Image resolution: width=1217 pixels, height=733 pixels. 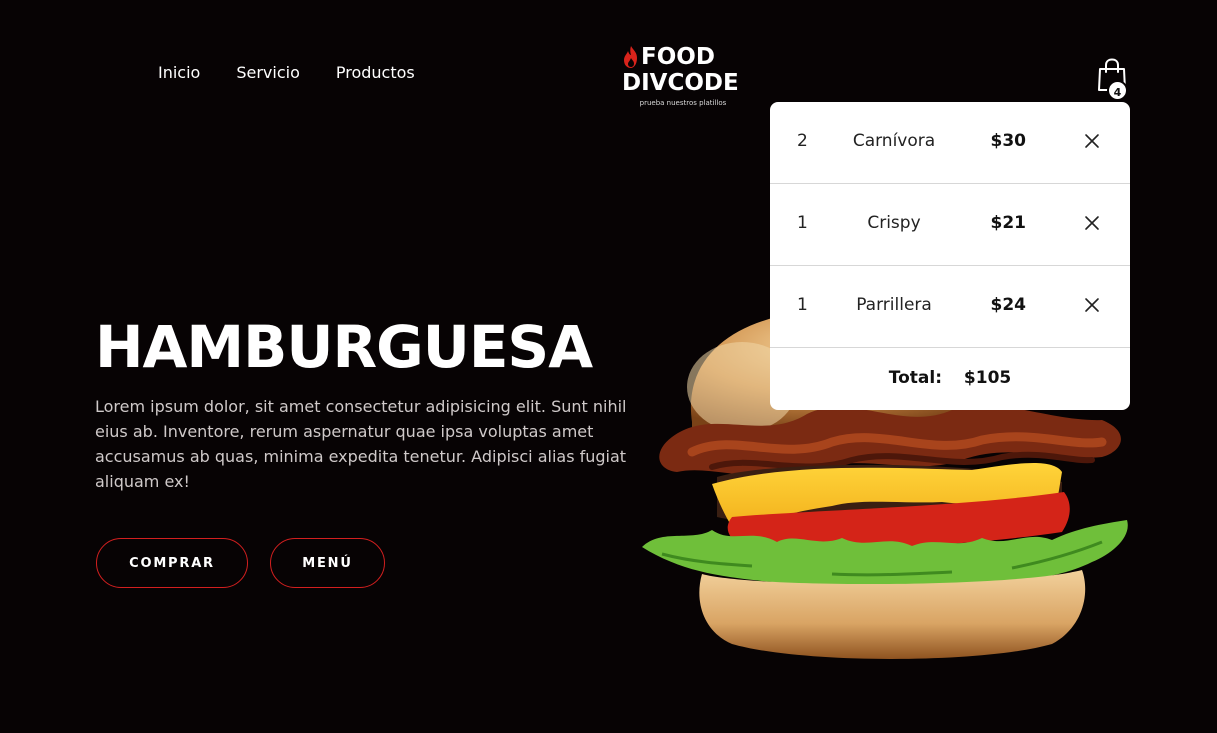 I want to click on nav-link-productos: Productos, so click(x=375, y=73).